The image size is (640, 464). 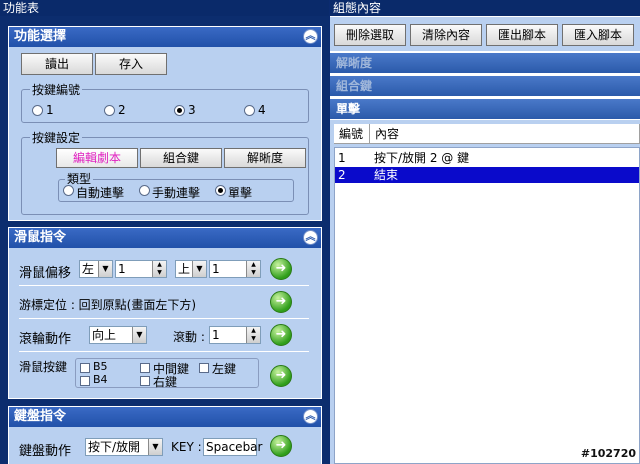 What do you see at coordinates (184, 269) in the screenshot?
I see `v-direction-value: 上` at bounding box center [184, 269].